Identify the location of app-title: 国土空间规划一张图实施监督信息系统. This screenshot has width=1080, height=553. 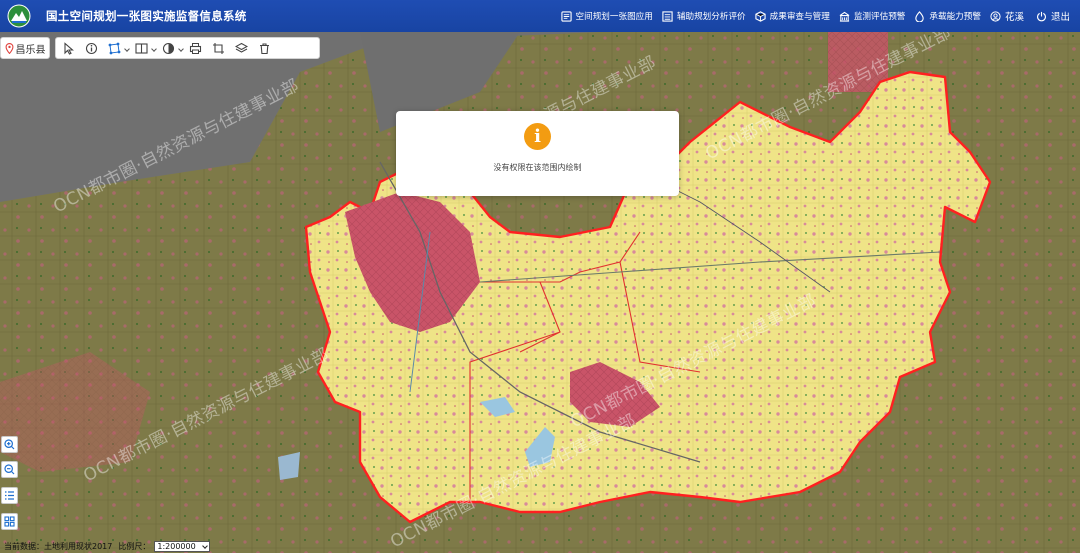
(146, 16).